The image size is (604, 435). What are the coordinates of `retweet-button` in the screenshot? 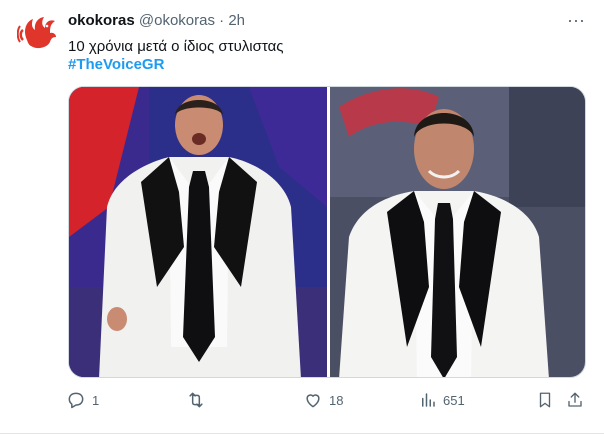 It's located at (199, 400).